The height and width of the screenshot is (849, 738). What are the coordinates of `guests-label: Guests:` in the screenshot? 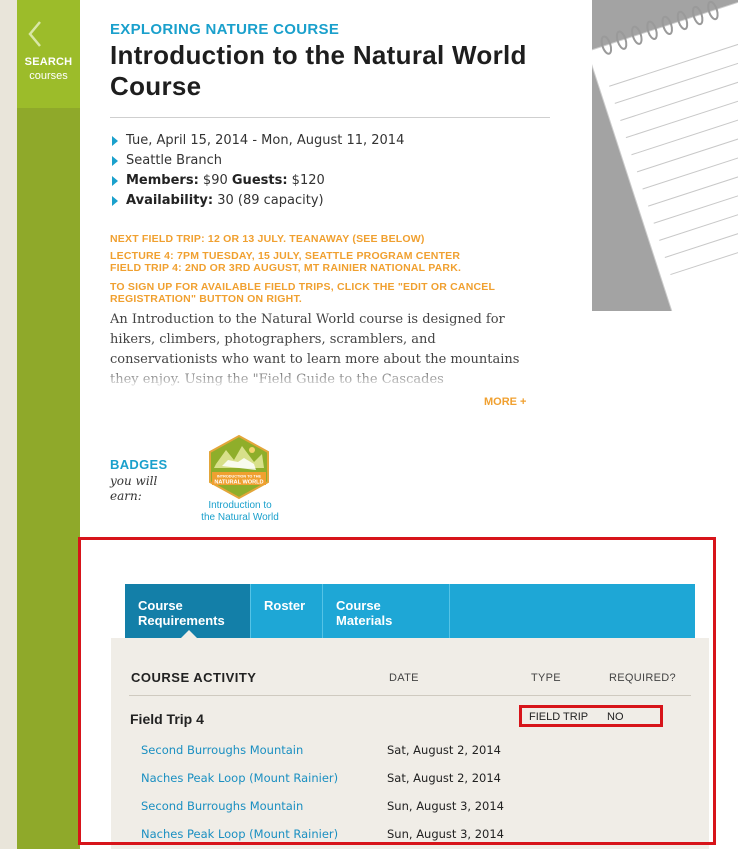 It's located at (259, 180).